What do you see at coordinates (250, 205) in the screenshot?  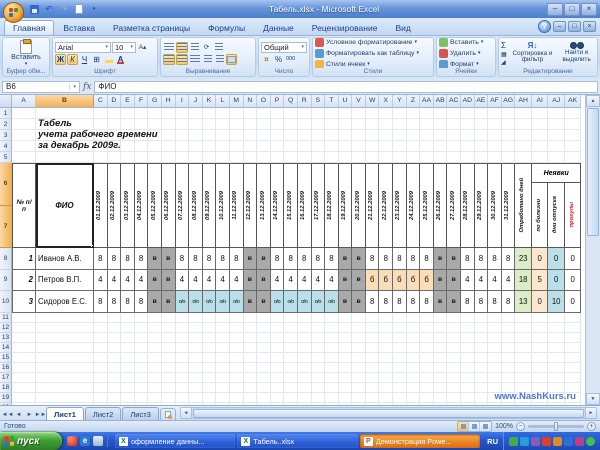 I see `header-date-12: 12.12.2009` at bounding box center [250, 205].